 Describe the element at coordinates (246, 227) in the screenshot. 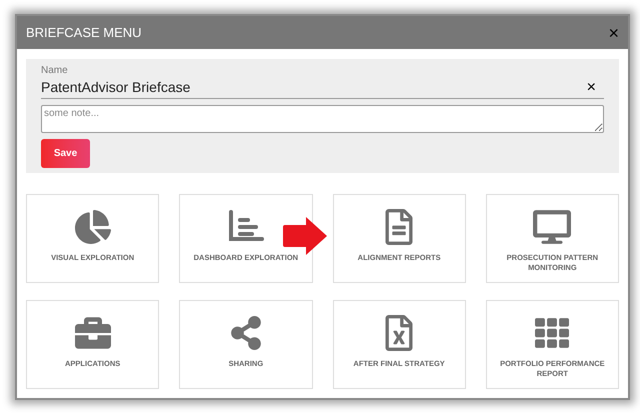

I see `bar-chart-icon` at that location.